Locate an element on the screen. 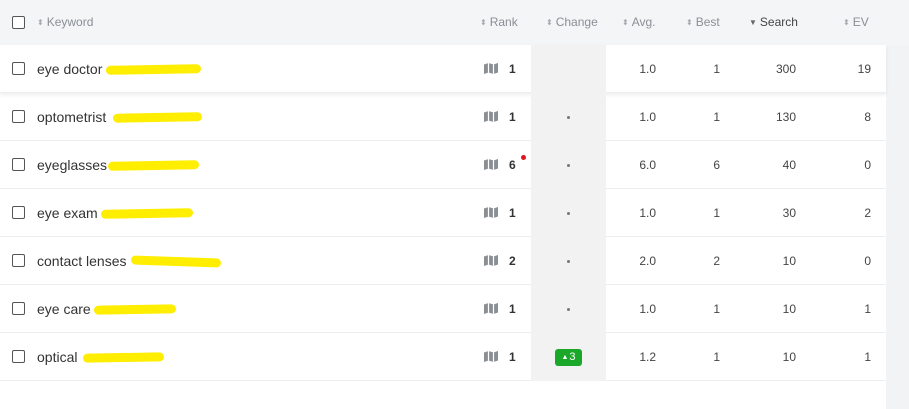 The width and height of the screenshot is (909, 409). select-all-checkbox is located at coordinates (18, 22).